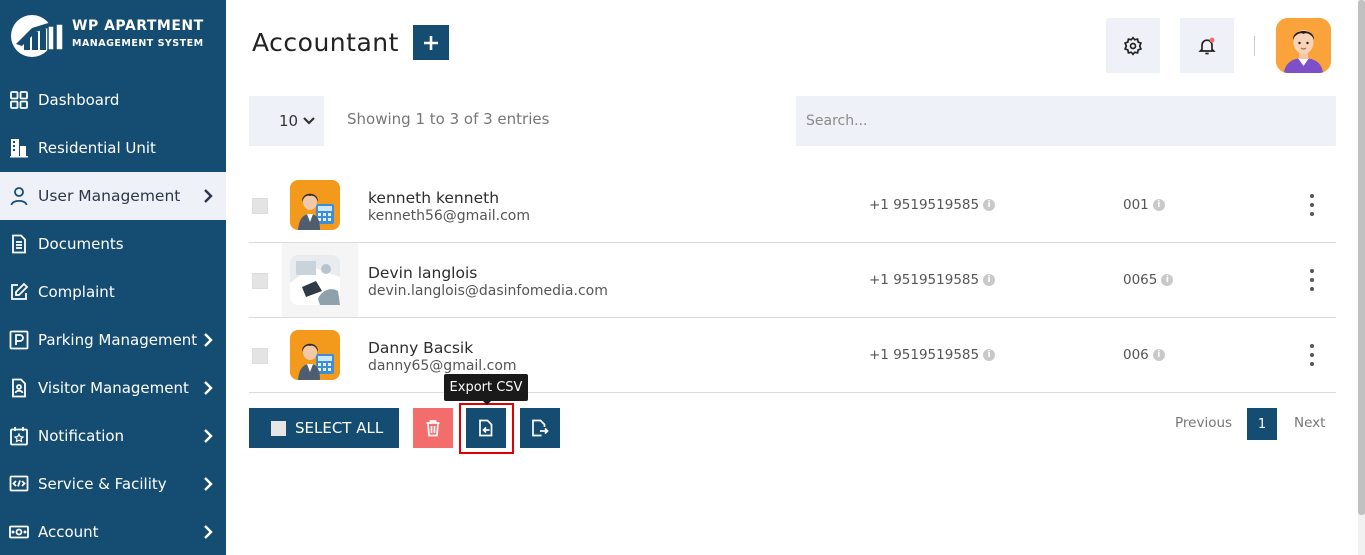  Describe the element at coordinates (115, 36) in the screenshot. I see `logo: WP APARTMENT MANAGEMENT SYSTEM` at that location.